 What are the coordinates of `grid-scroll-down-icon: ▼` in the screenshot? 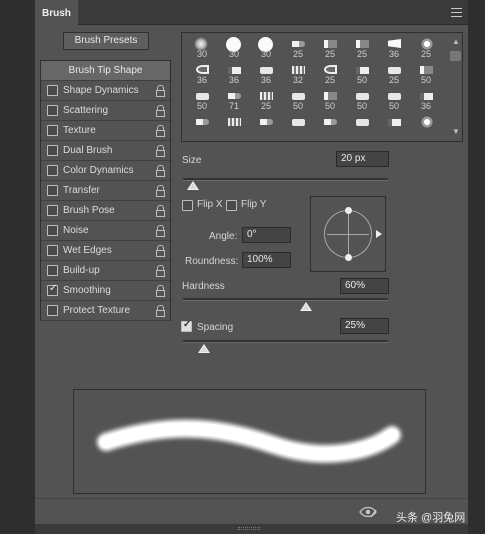 It's located at (456, 131).